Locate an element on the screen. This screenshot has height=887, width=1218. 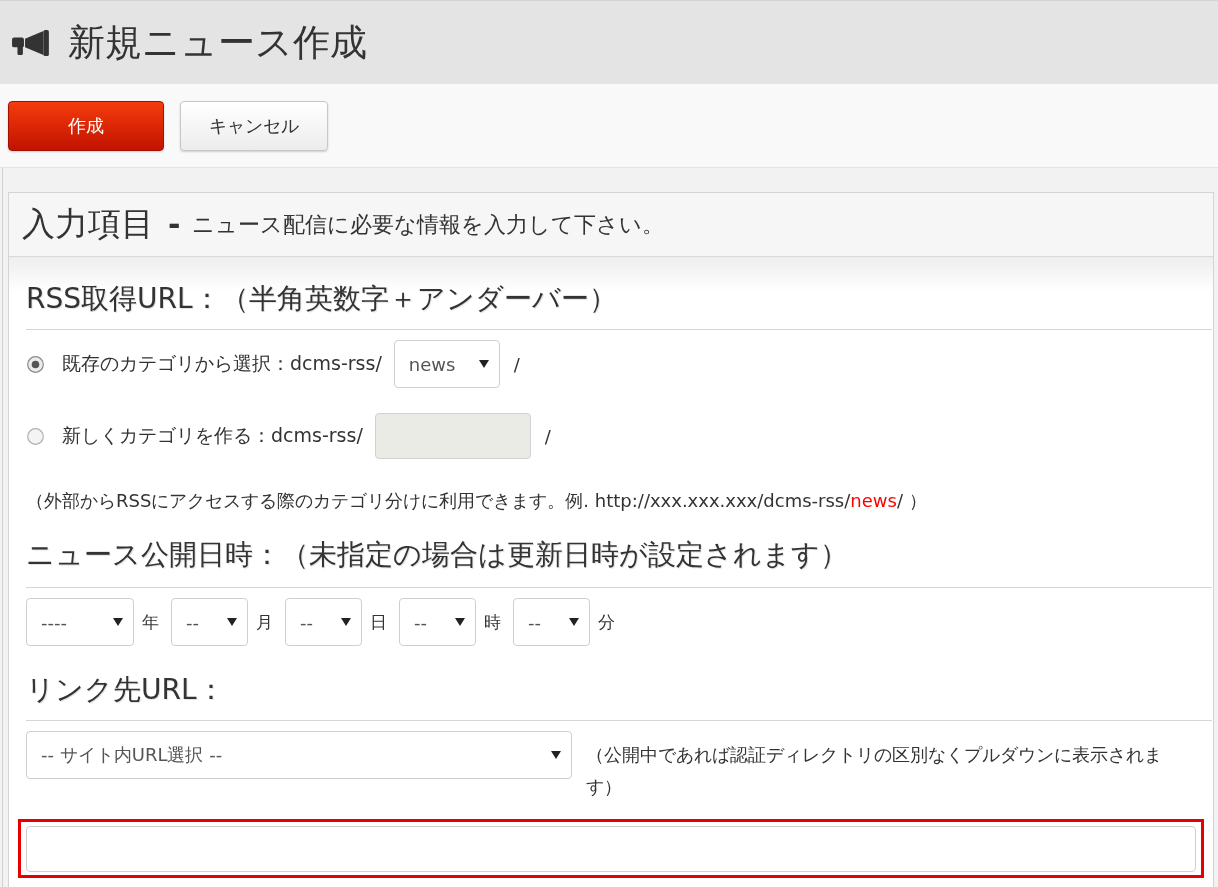
panel-subtitle: ニュース配信に必要な情報を入力して下さい。 is located at coordinates (428, 224).